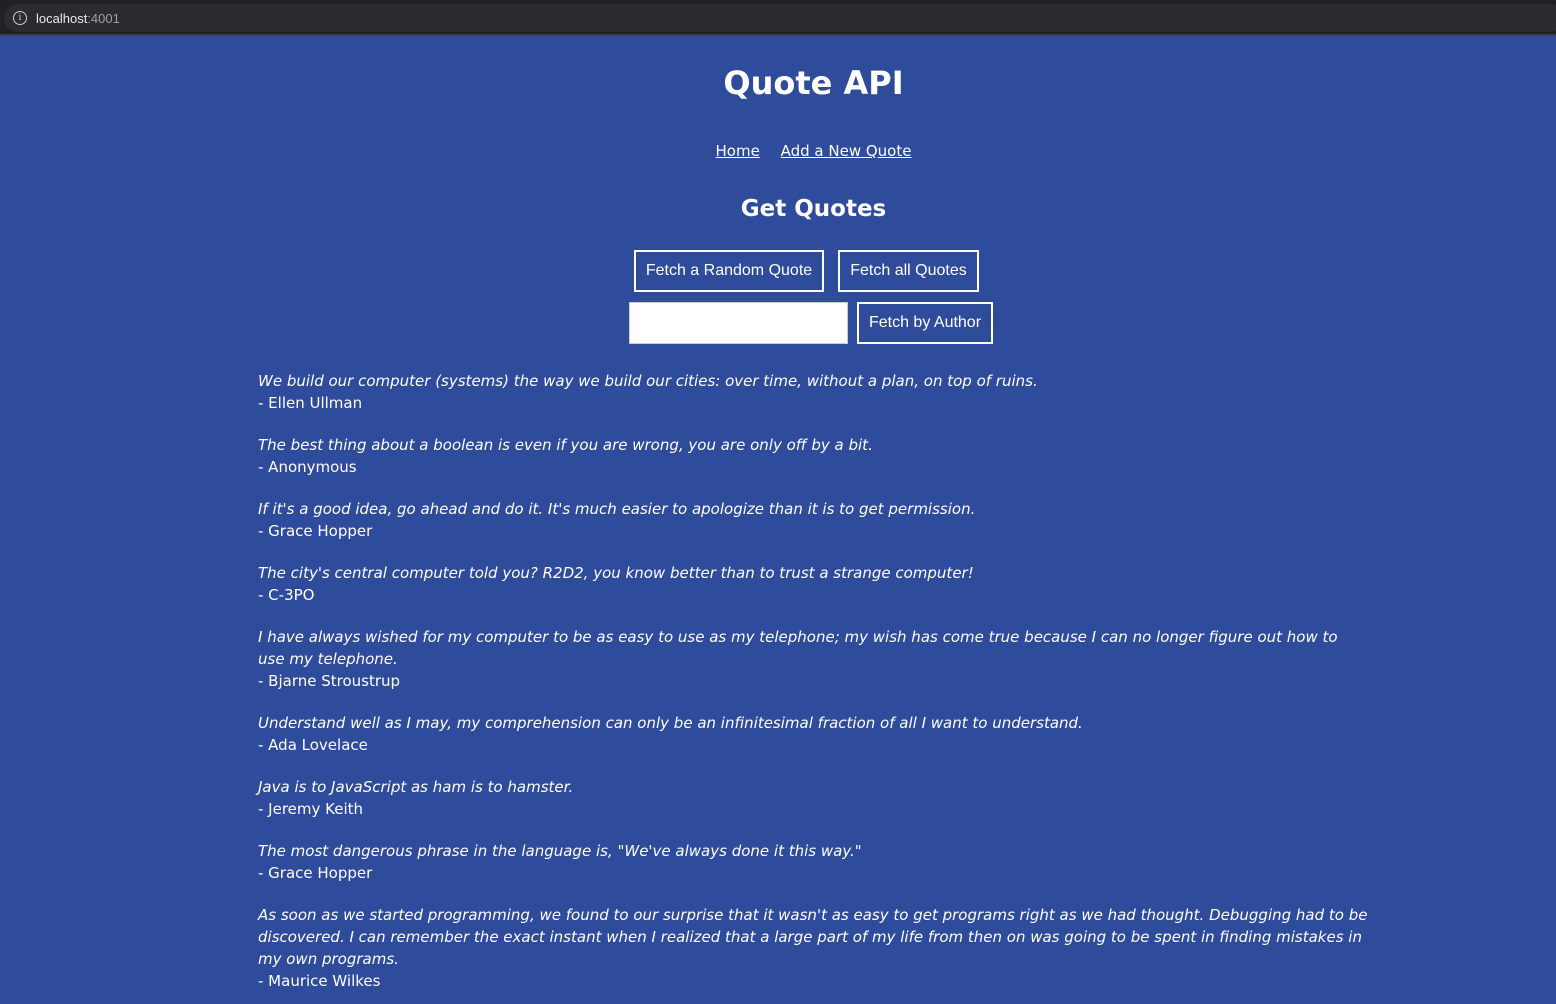  I want to click on quote-author: - Ellen Ullman, so click(310, 403).